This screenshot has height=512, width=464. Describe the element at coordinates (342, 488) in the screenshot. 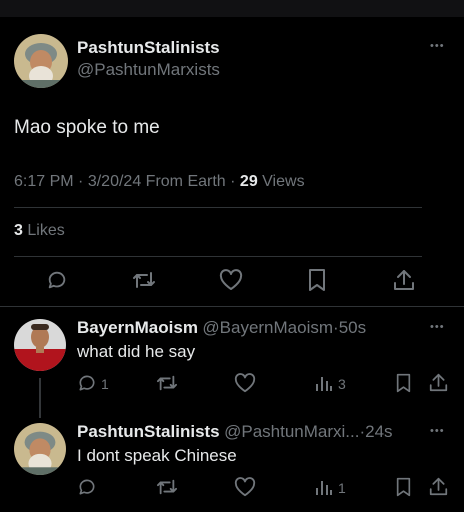

I see `views-count: 1` at that location.